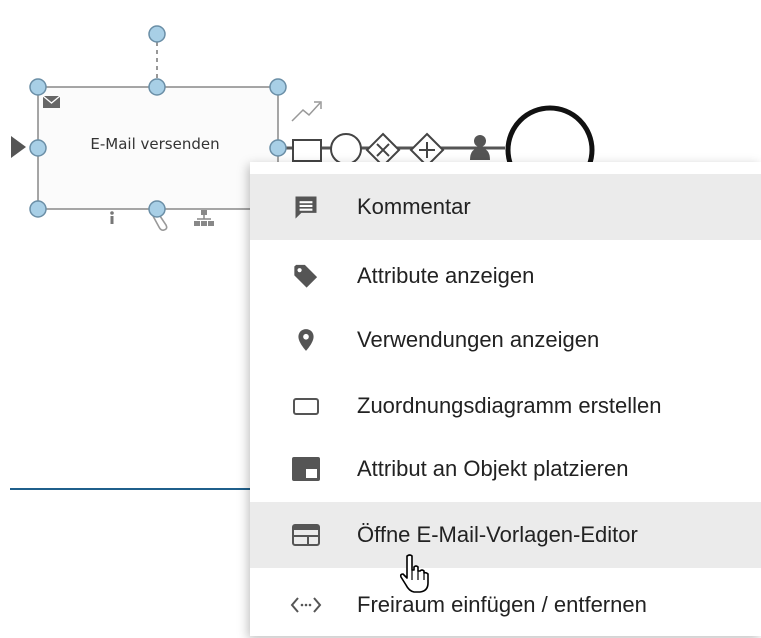 The image size is (761, 638). Describe the element at coordinates (38, 209) in the screenshot. I see `resize-handle-sw` at that location.